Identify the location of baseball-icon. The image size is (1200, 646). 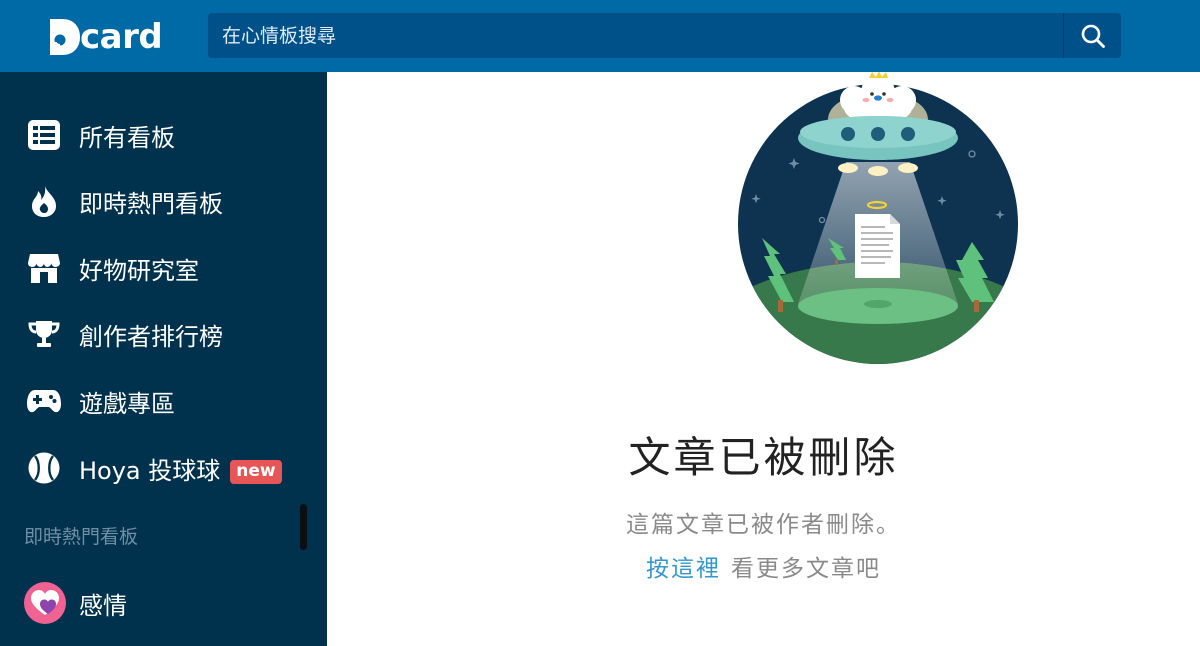
(44, 468).